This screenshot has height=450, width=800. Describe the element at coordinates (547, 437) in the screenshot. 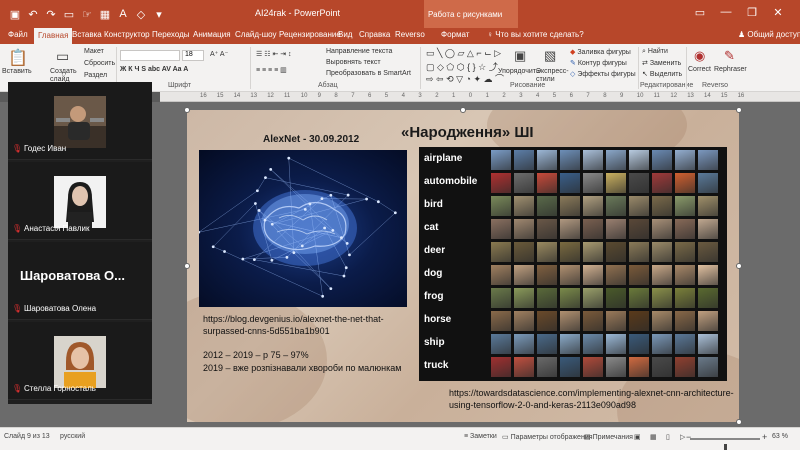

I see `display-settings-button: ▭ Параметры отображения` at that location.